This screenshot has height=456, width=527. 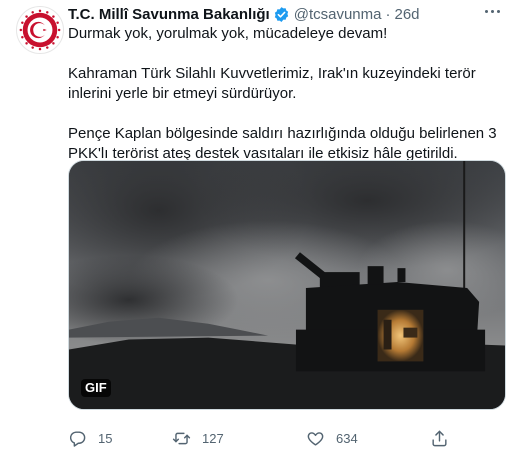 I want to click on tweet-timestamp: 26d, so click(x=406, y=14).